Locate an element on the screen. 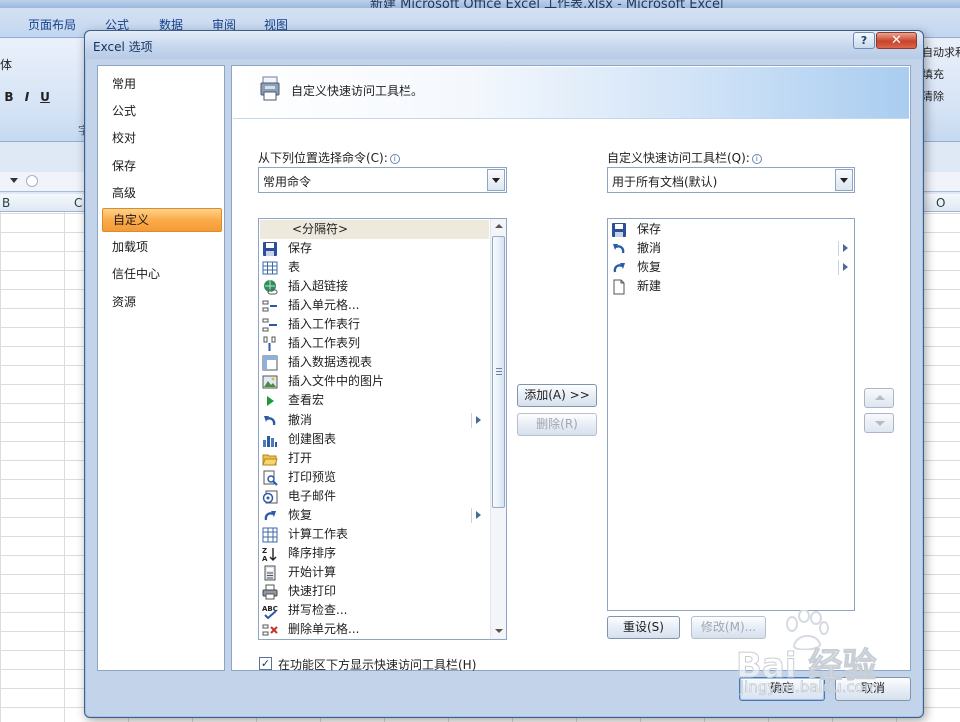 Image resolution: width=960 pixels, height=722 pixels. command-list-item: 快速打印 is located at coordinates (374, 591).